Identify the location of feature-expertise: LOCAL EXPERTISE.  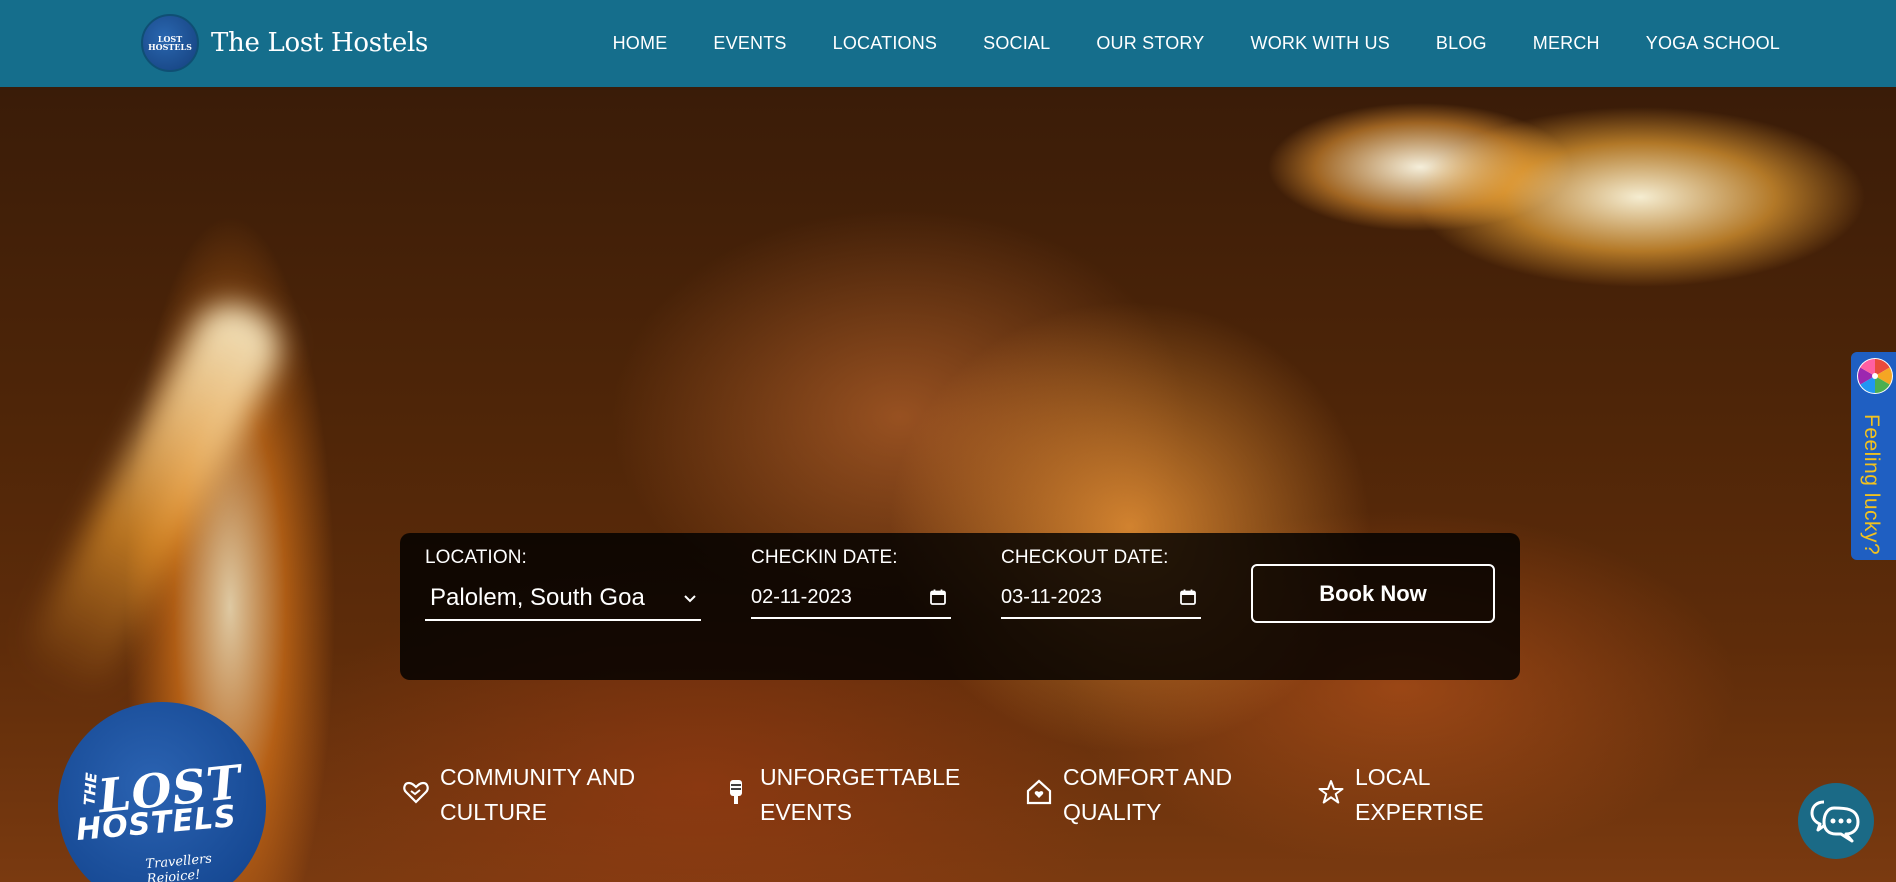
(1400, 795).